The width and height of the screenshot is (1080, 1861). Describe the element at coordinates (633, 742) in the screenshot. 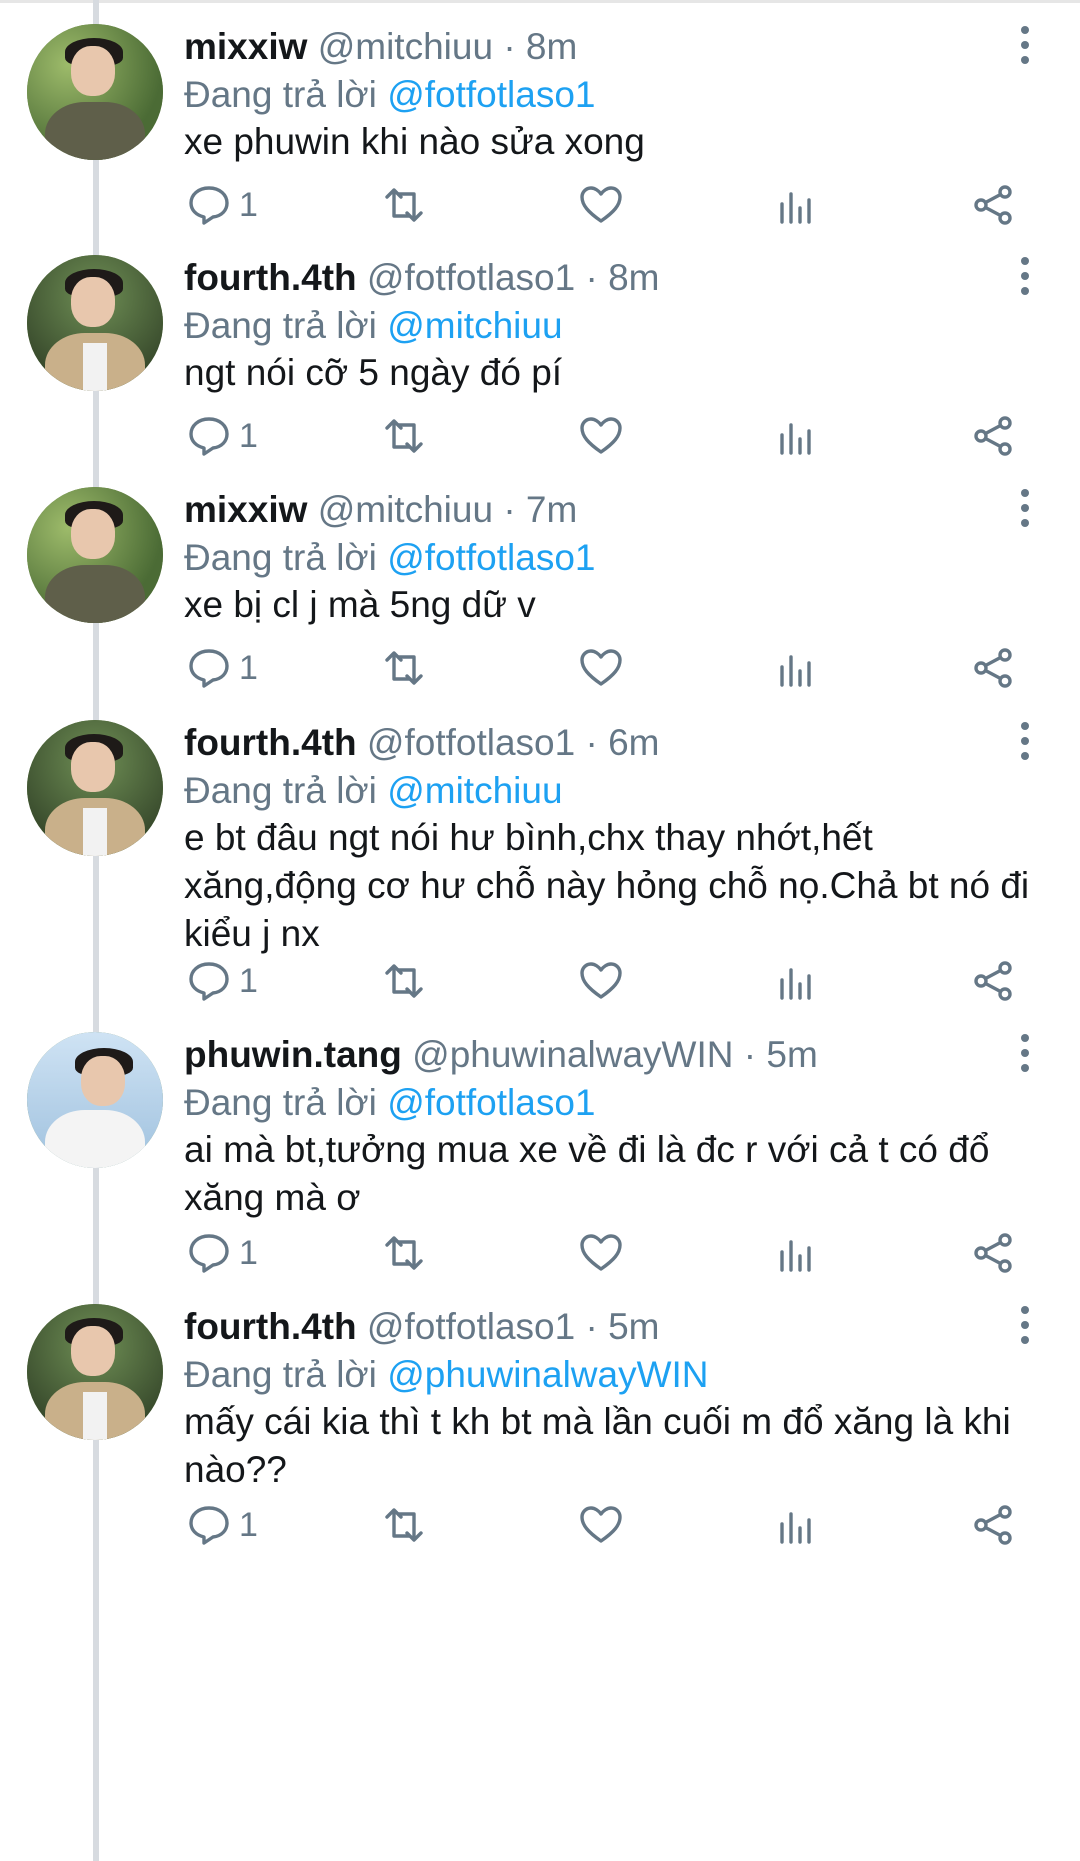

I see `timestamp: 6m` at that location.